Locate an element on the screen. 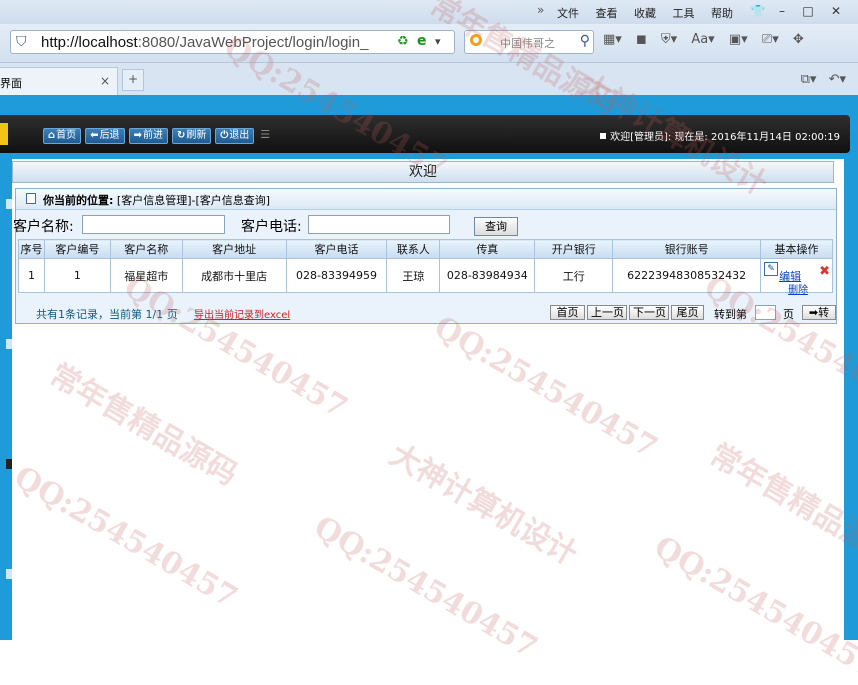 The width and height of the screenshot is (858, 685). search-input: 中国伟哥之 is located at coordinates (527, 43).